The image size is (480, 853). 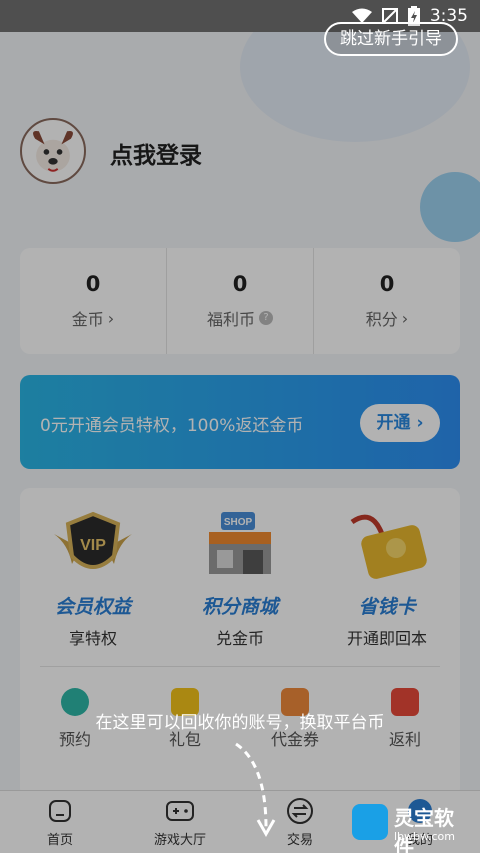 I want to click on watermark: 灵宝软件 lbwbw.com, so click(x=412, y=826).